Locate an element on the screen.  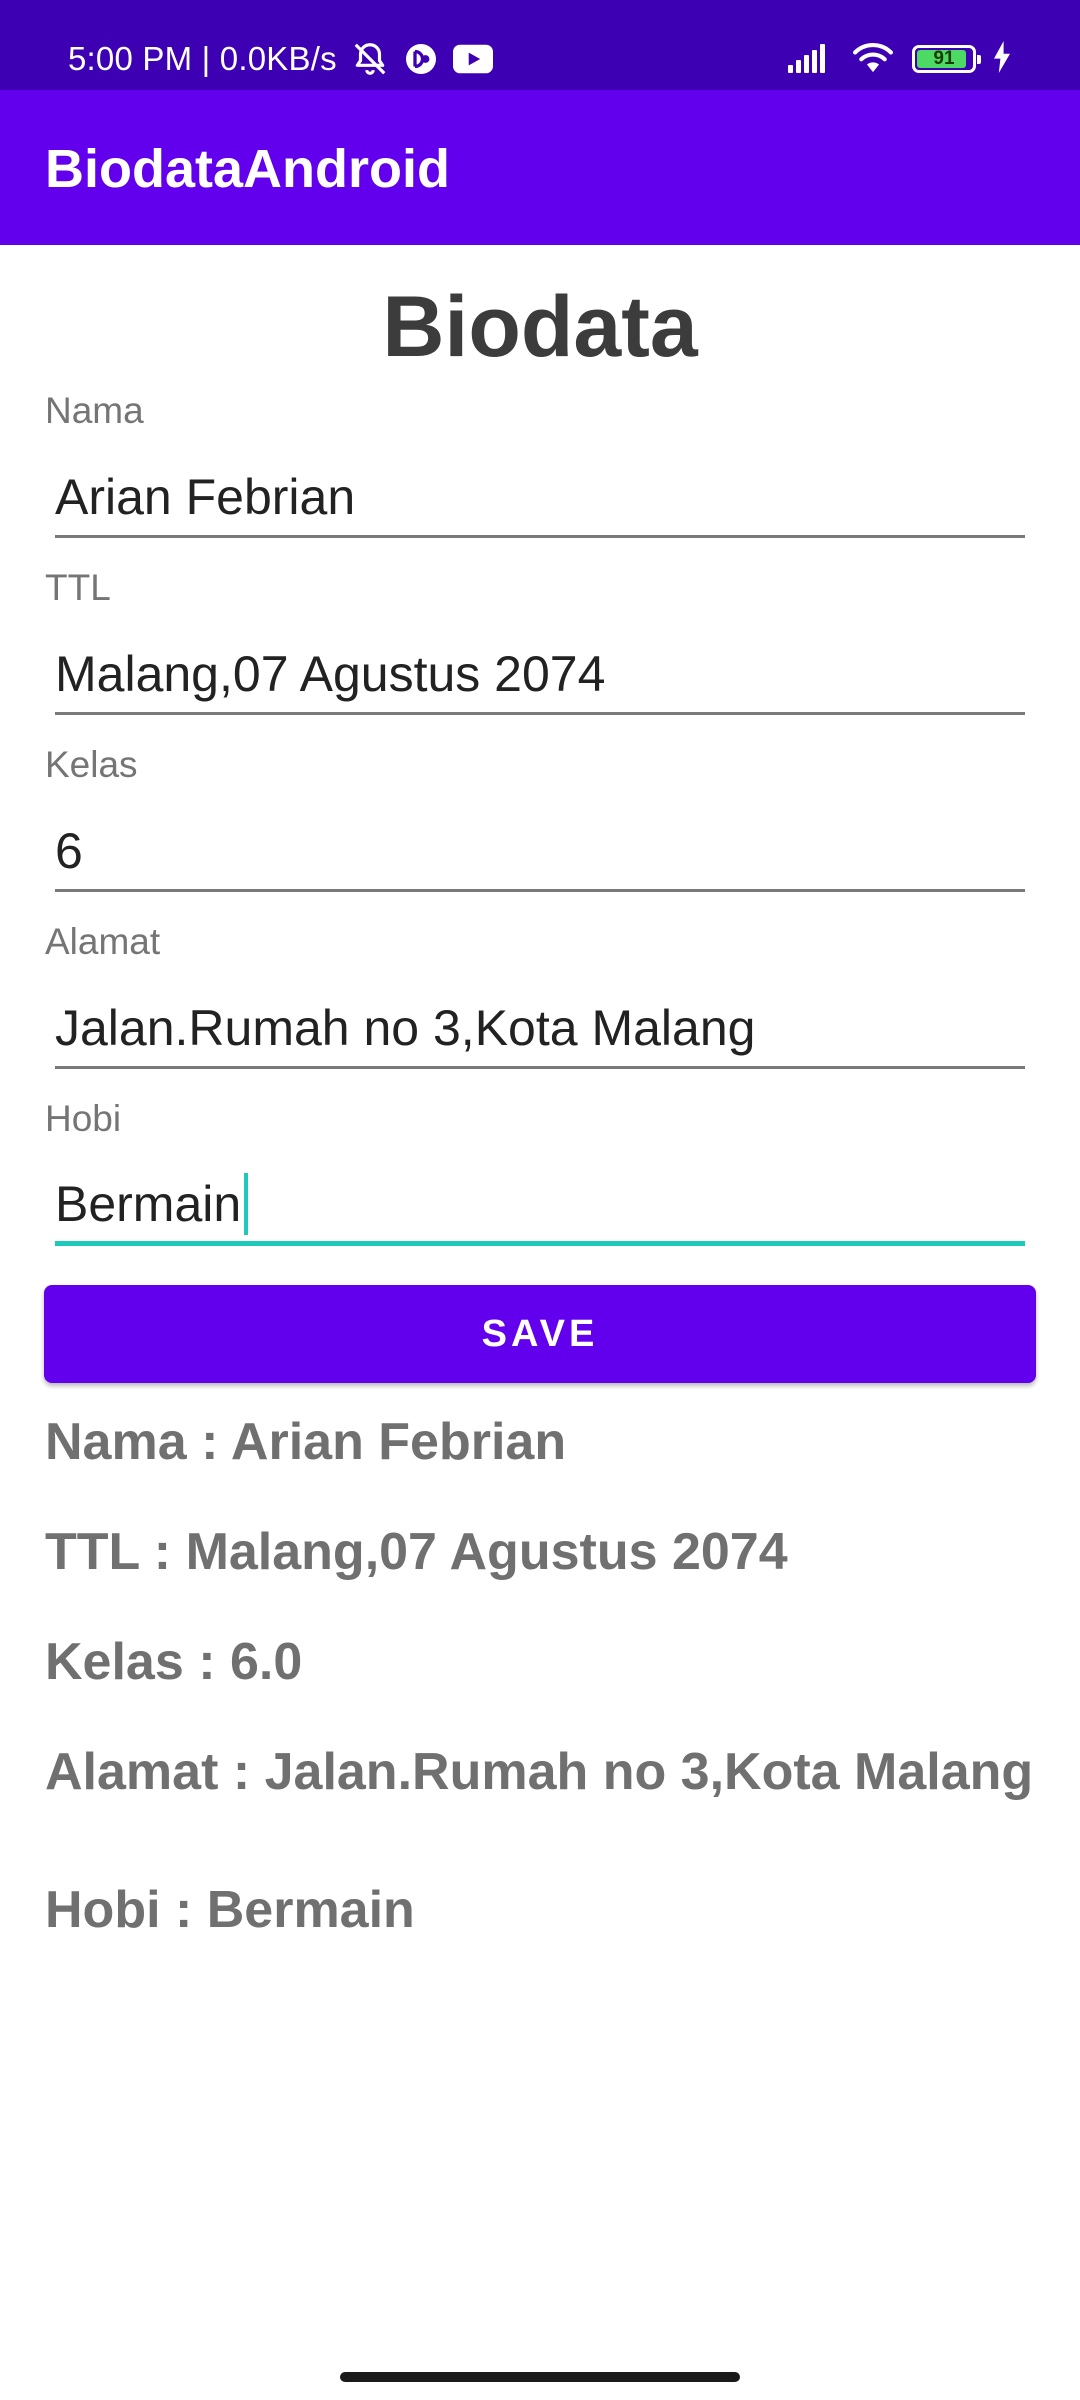
alamat-input-value: Jalan.Rumah no 3,Kota Malang is located at coordinates (405, 1027).